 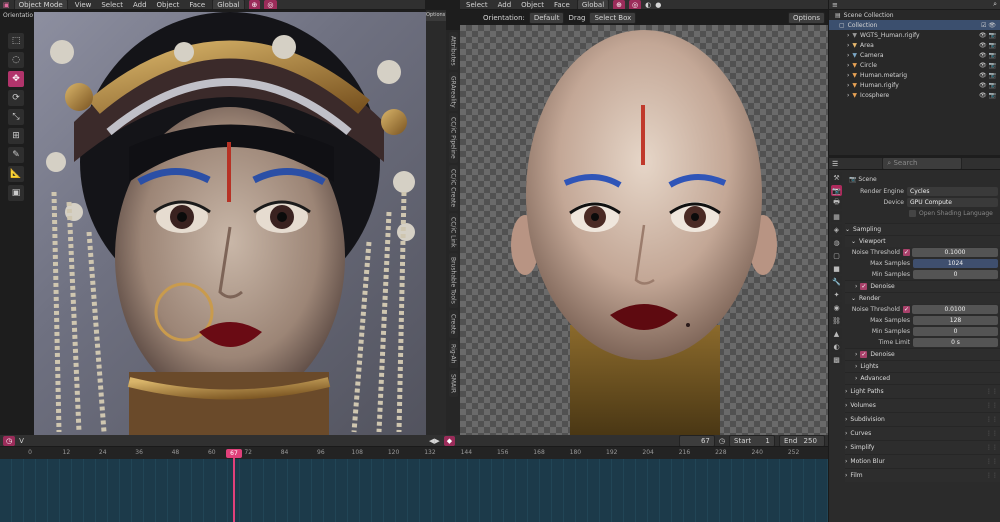 I want to click on move-tool-icon: ✥, so click(x=16, y=79).